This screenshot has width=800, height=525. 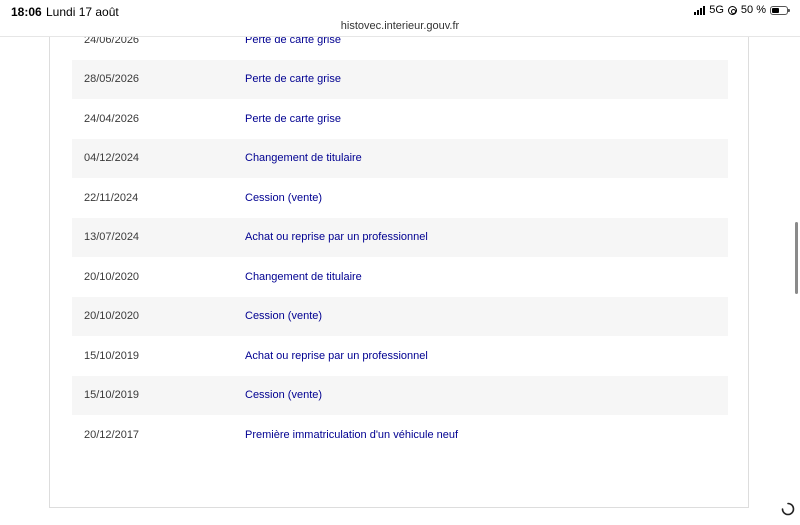 What do you see at coordinates (700, 10) in the screenshot?
I see `signal-icon` at bounding box center [700, 10].